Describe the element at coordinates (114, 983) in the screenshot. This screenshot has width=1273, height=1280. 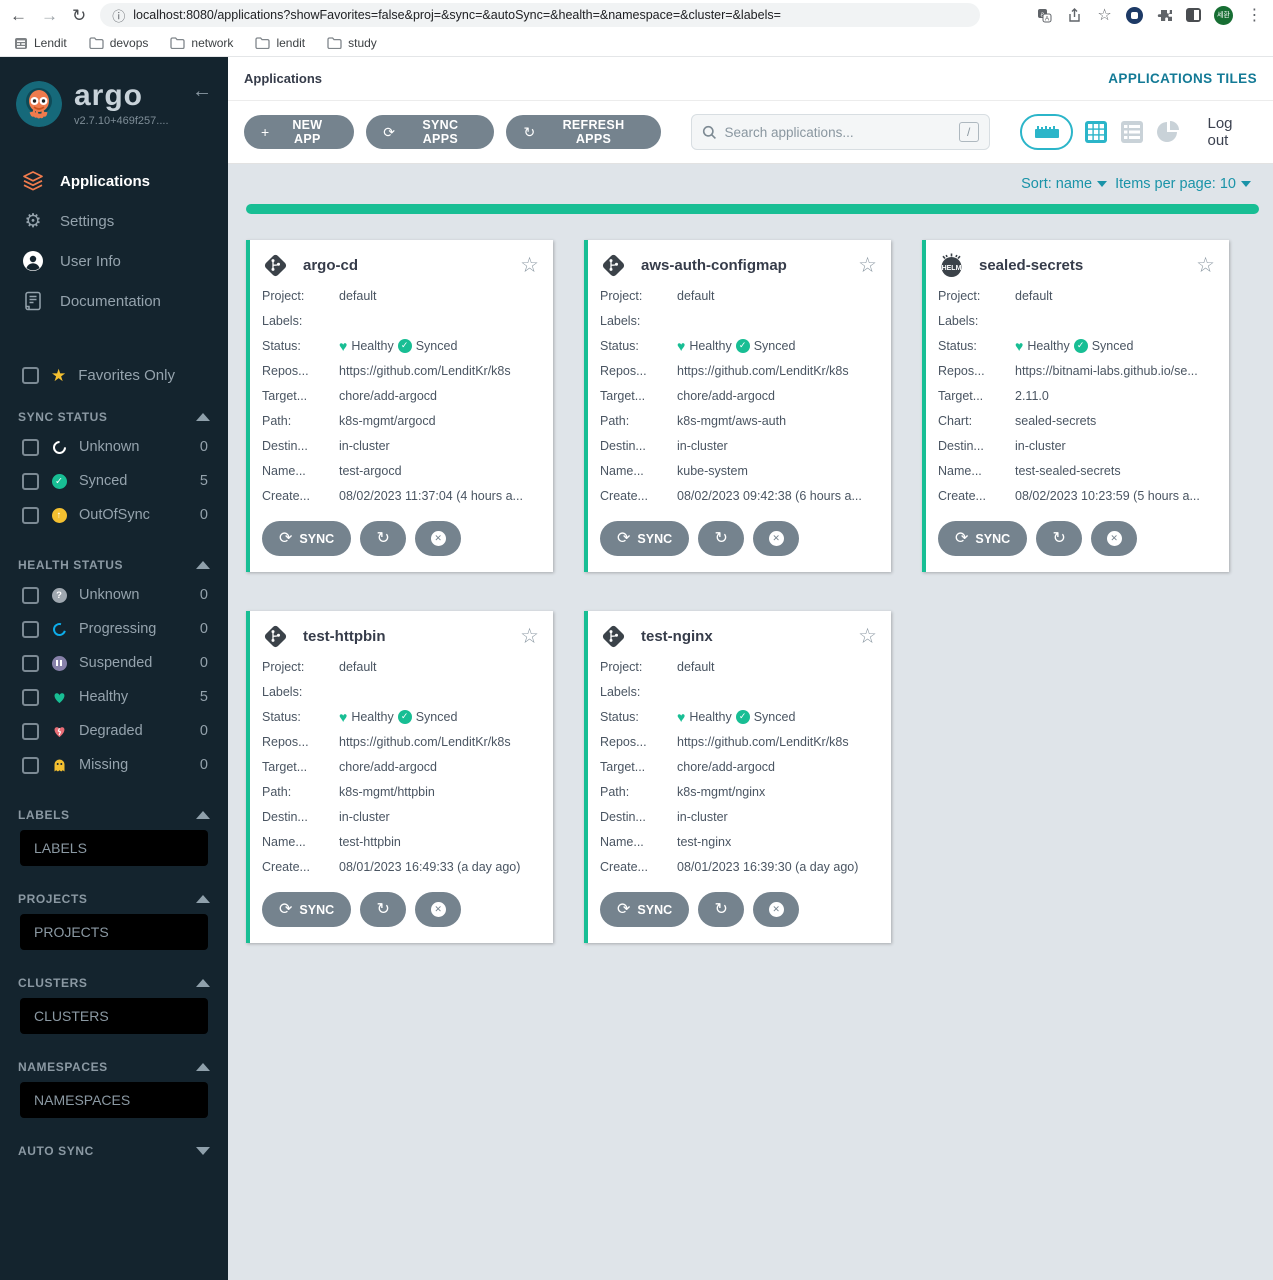
I see `clusters-section-header: CLUSTERS` at that location.